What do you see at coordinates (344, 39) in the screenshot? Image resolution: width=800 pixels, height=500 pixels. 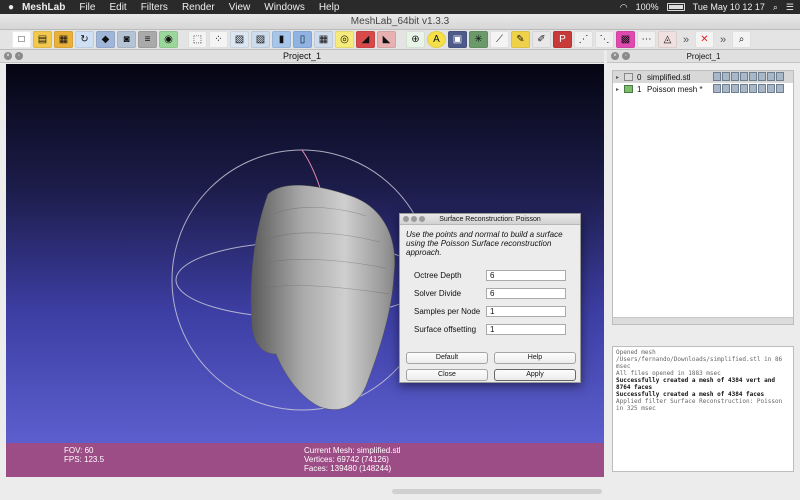 I see `light-icon: ◎` at bounding box center [344, 39].